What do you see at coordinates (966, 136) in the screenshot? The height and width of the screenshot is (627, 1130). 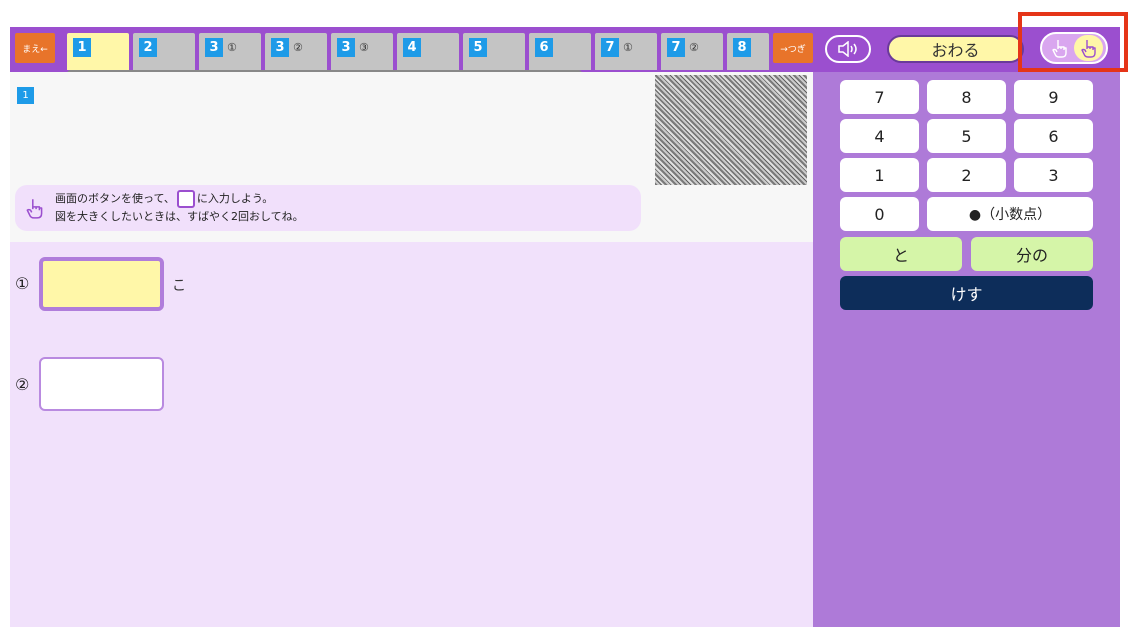 I see `key-5: 5` at bounding box center [966, 136].